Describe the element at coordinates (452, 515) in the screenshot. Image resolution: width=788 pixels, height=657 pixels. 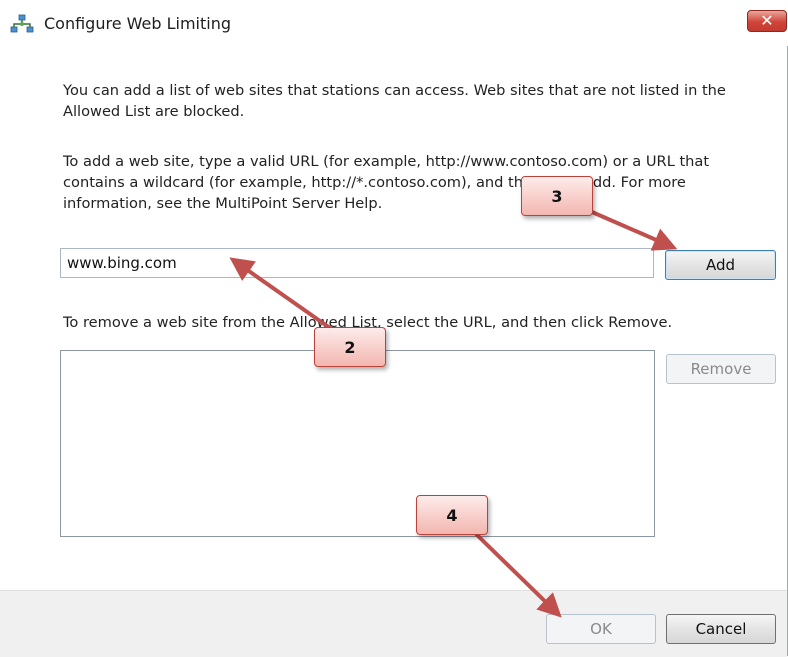
I see `callout-4: 4` at that location.